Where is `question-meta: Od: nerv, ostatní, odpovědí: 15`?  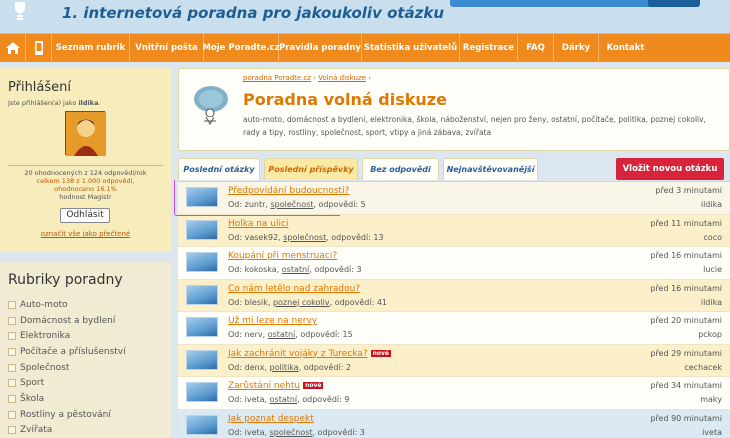 question-meta: Od: nerv, ostatní, odpovědí: 15 is located at coordinates (290, 334).